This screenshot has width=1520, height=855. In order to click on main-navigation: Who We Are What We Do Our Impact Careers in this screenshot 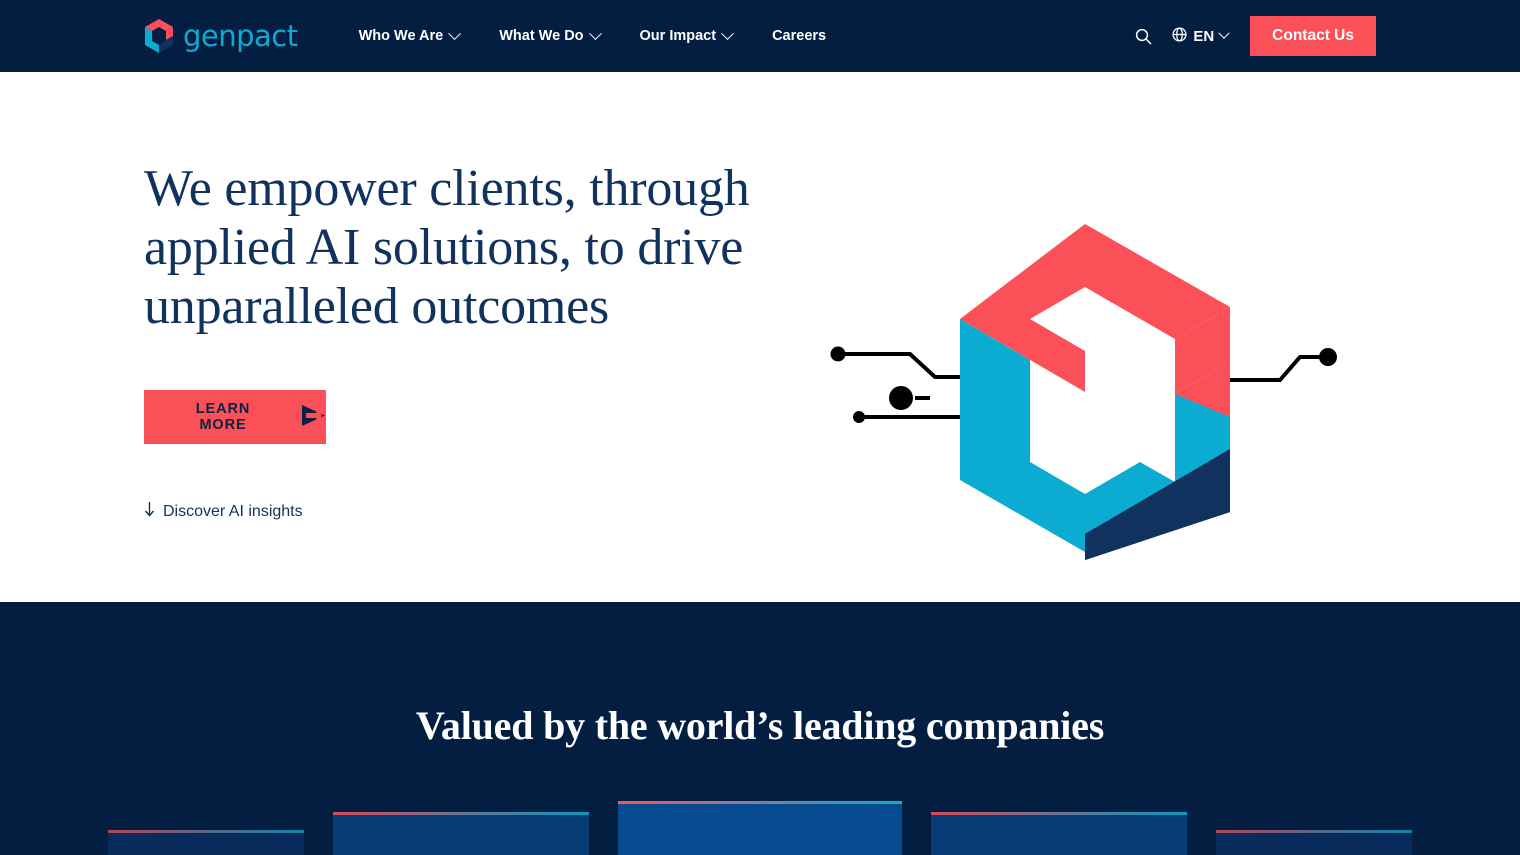, I will do `click(592, 36)`.